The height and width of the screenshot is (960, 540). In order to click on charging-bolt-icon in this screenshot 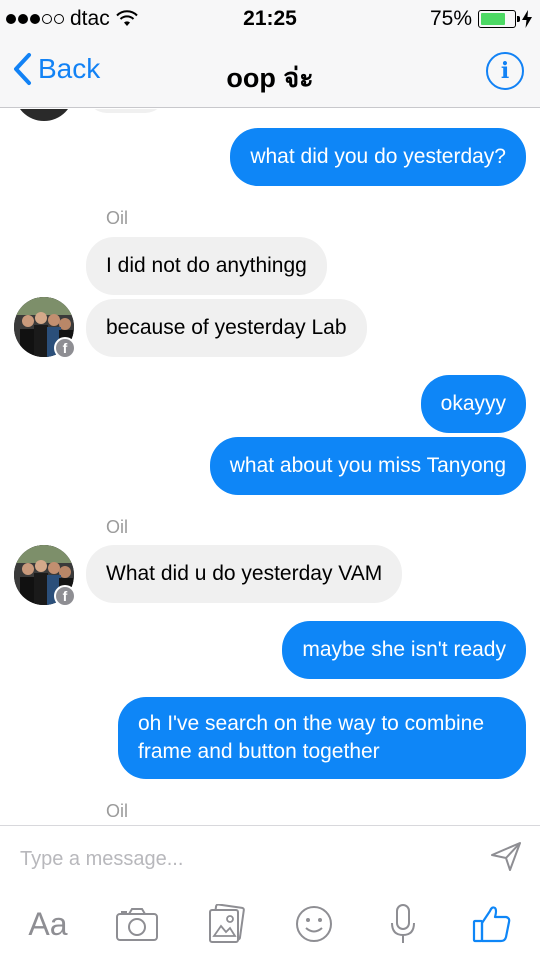, I will do `click(527, 19)`.